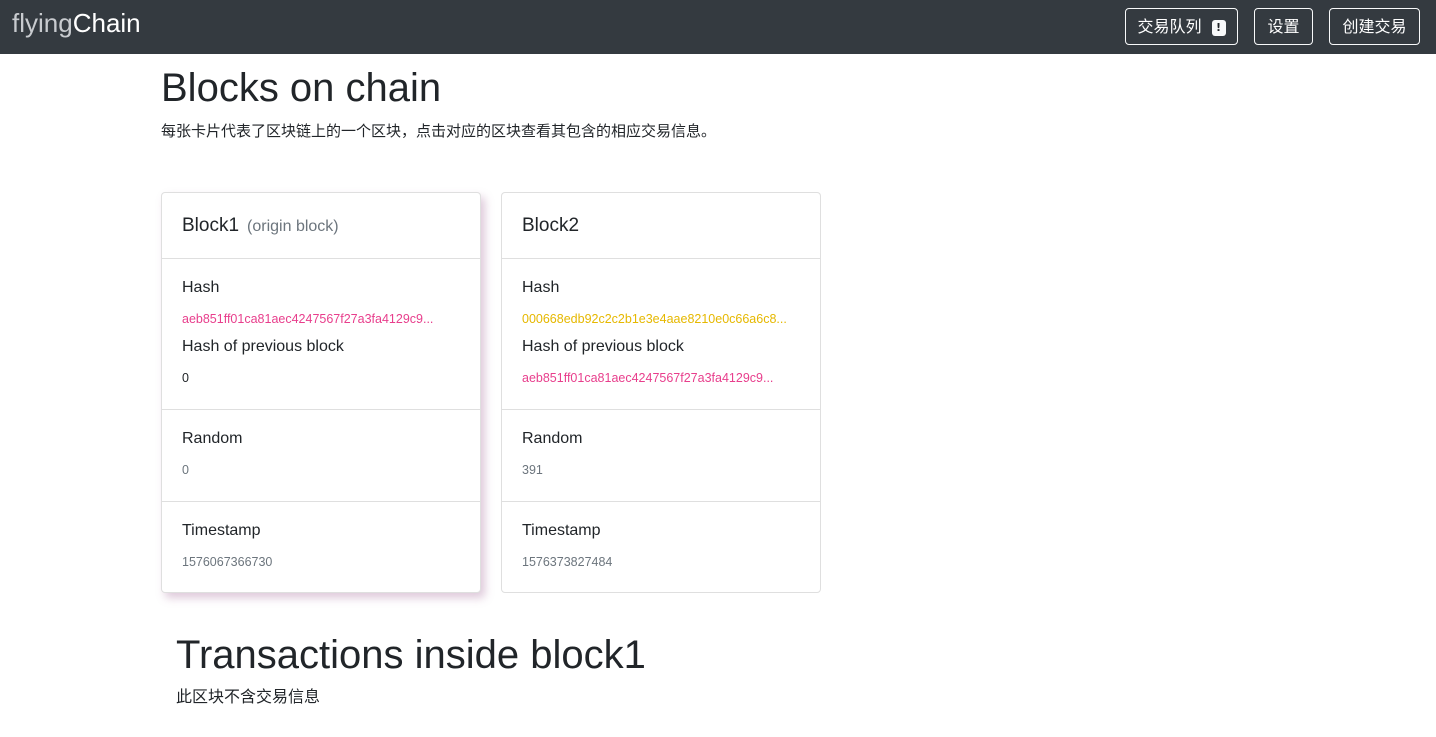 The height and width of the screenshot is (737, 1436). What do you see at coordinates (185, 470) in the screenshot?
I see `random-value: 0` at bounding box center [185, 470].